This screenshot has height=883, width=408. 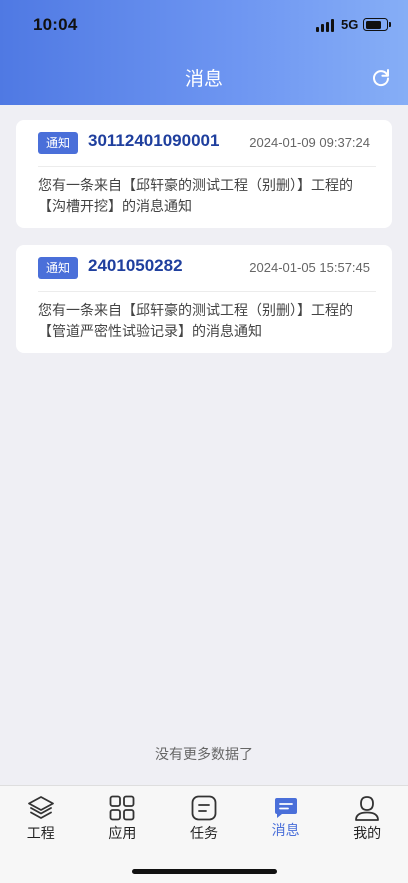 I want to click on tab-label: 任务, so click(x=203, y=834).